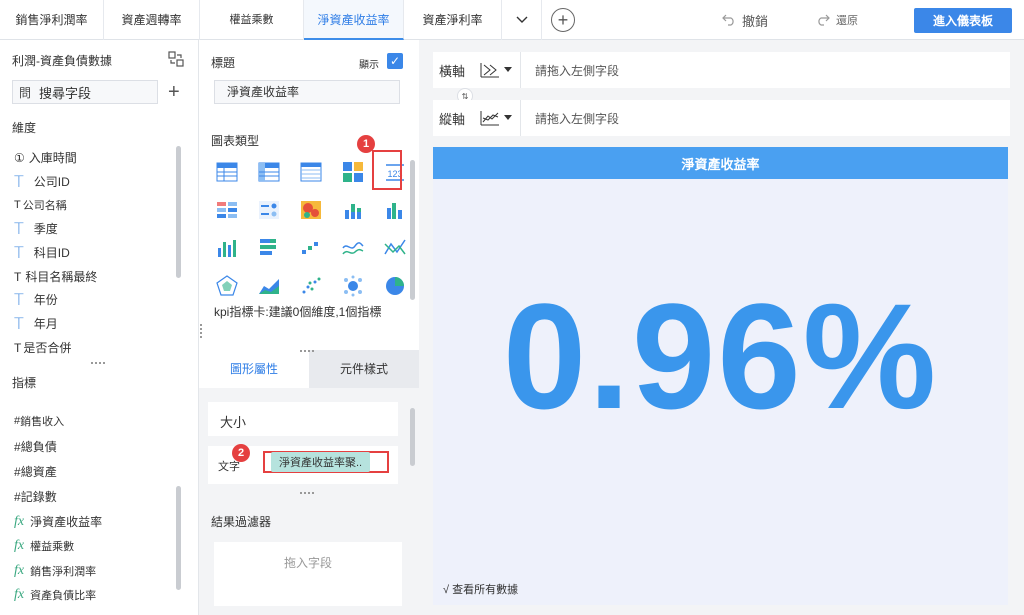  I want to click on line-chart-icon, so click(353, 248).